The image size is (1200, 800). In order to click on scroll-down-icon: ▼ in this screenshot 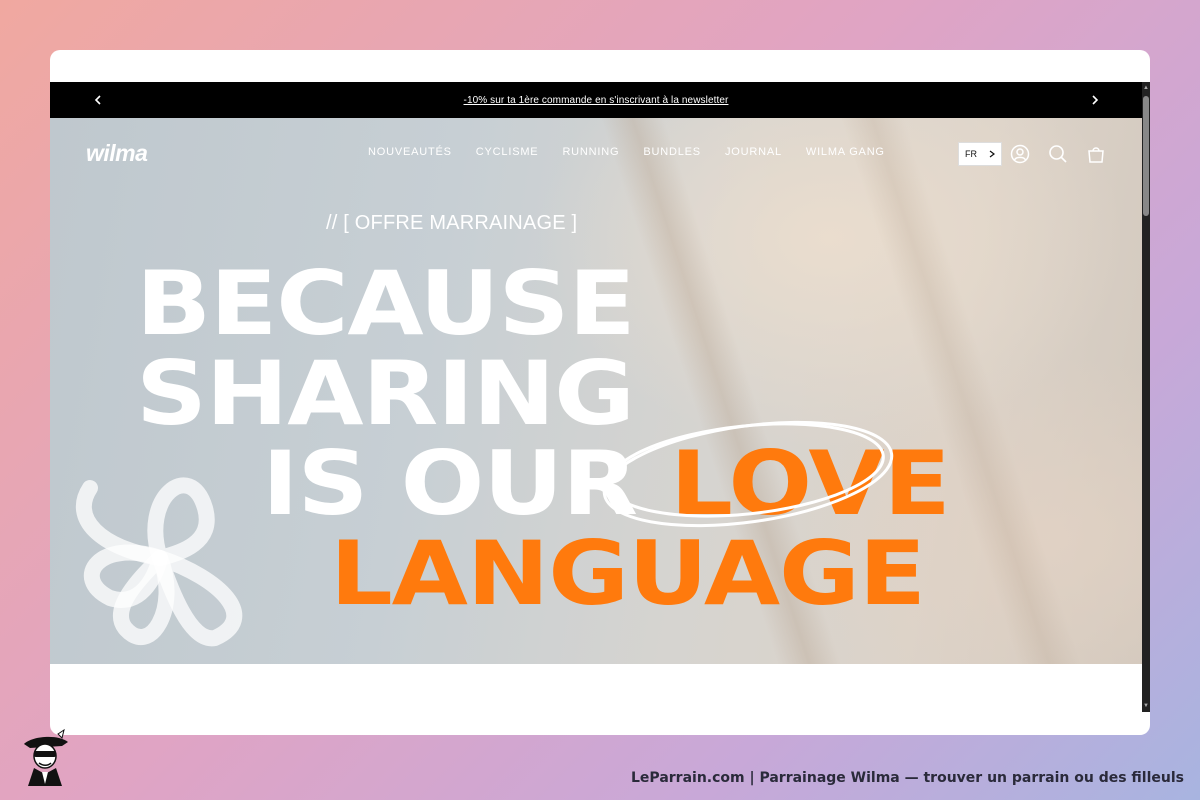, I will do `click(1146, 706)`.